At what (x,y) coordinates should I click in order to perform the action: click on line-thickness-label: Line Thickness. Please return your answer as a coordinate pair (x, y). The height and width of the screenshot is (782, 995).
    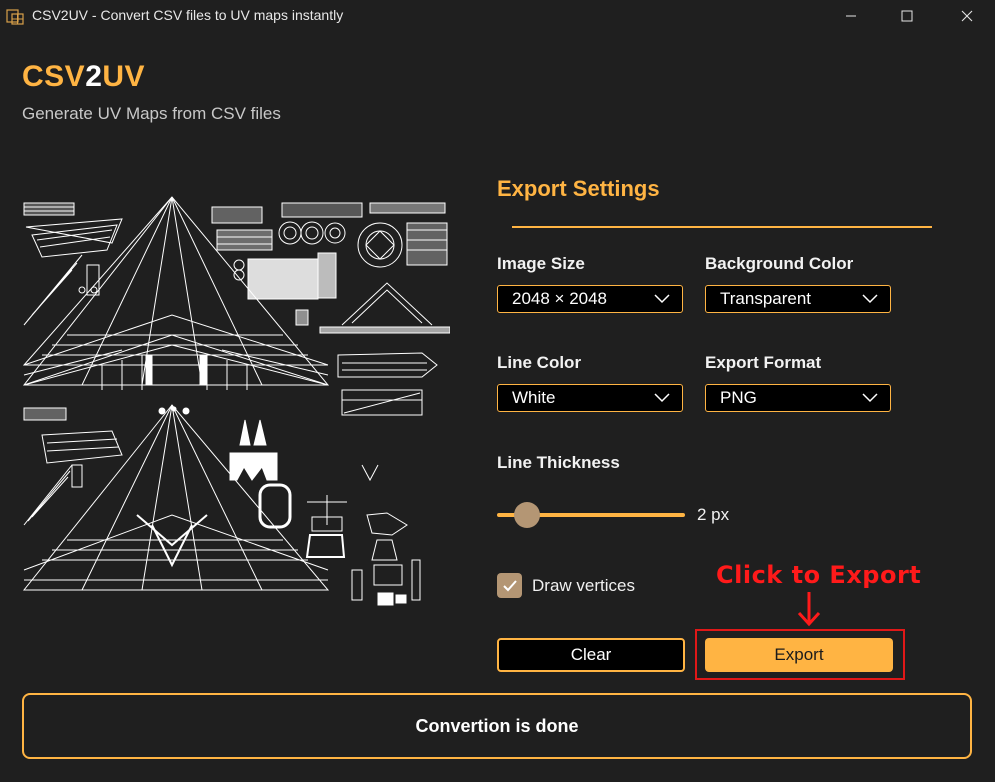
    Looking at the image, I should click on (558, 462).